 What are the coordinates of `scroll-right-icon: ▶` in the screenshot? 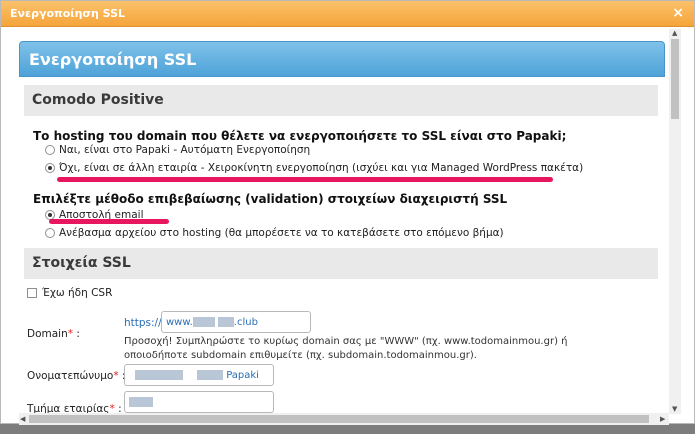 It's located at (662, 419).